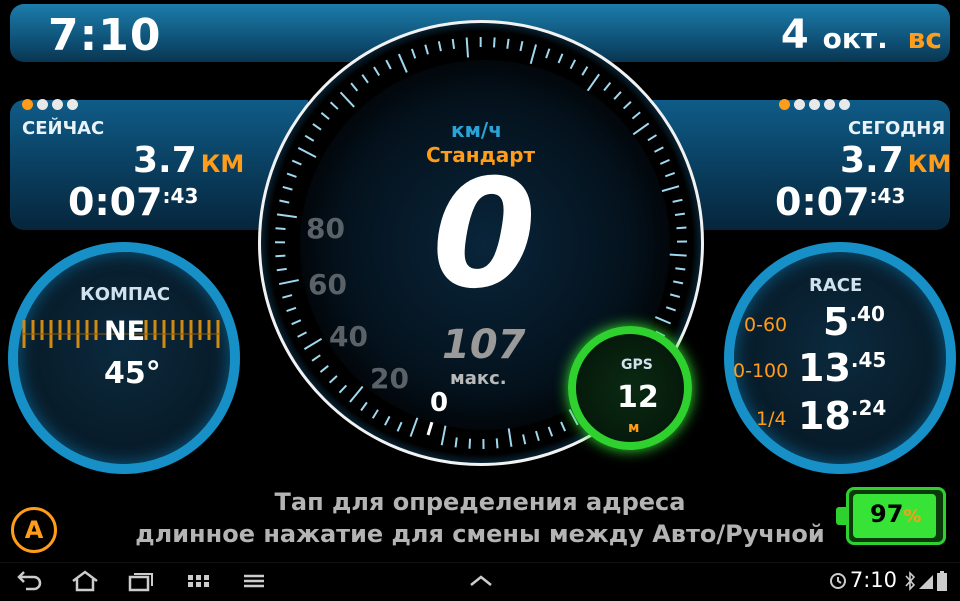  Describe the element at coordinates (925, 38) in the screenshot. I see `date-weekday: вс` at that location.